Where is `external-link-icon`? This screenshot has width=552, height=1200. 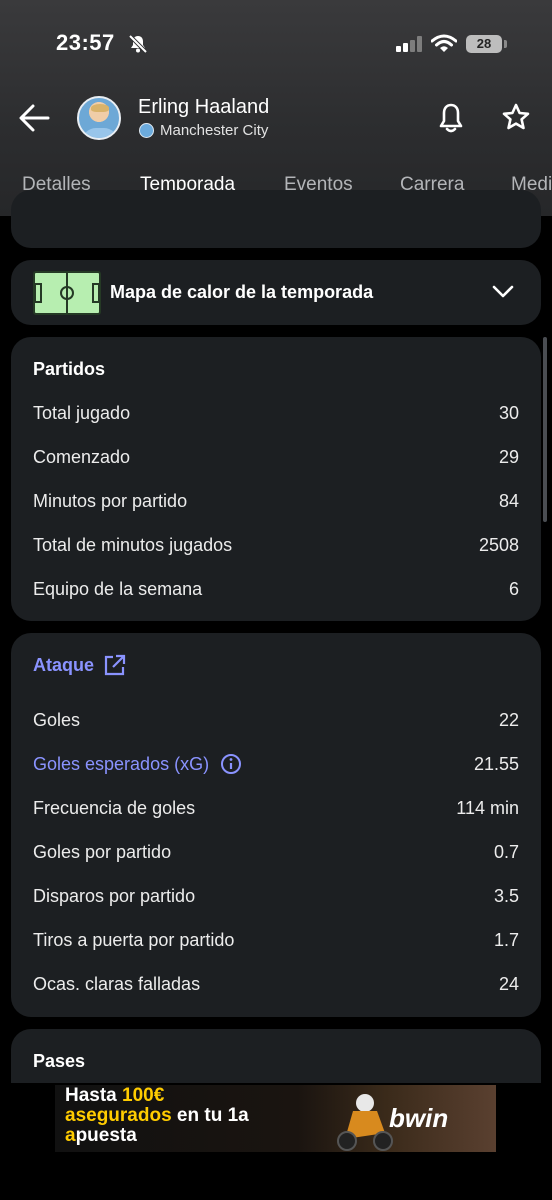 external-link-icon is located at coordinates (115, 665).